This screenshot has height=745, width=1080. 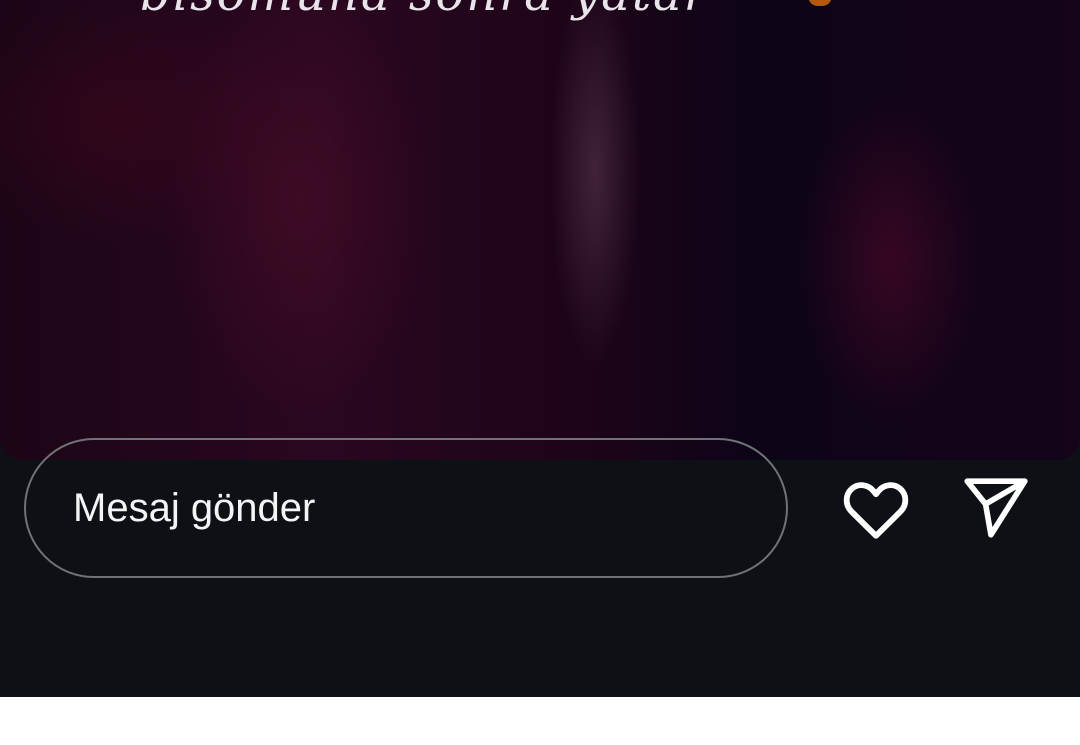 I want to click on message-input-placeholder: Mesaj gönder, so click(x=194, y=507).